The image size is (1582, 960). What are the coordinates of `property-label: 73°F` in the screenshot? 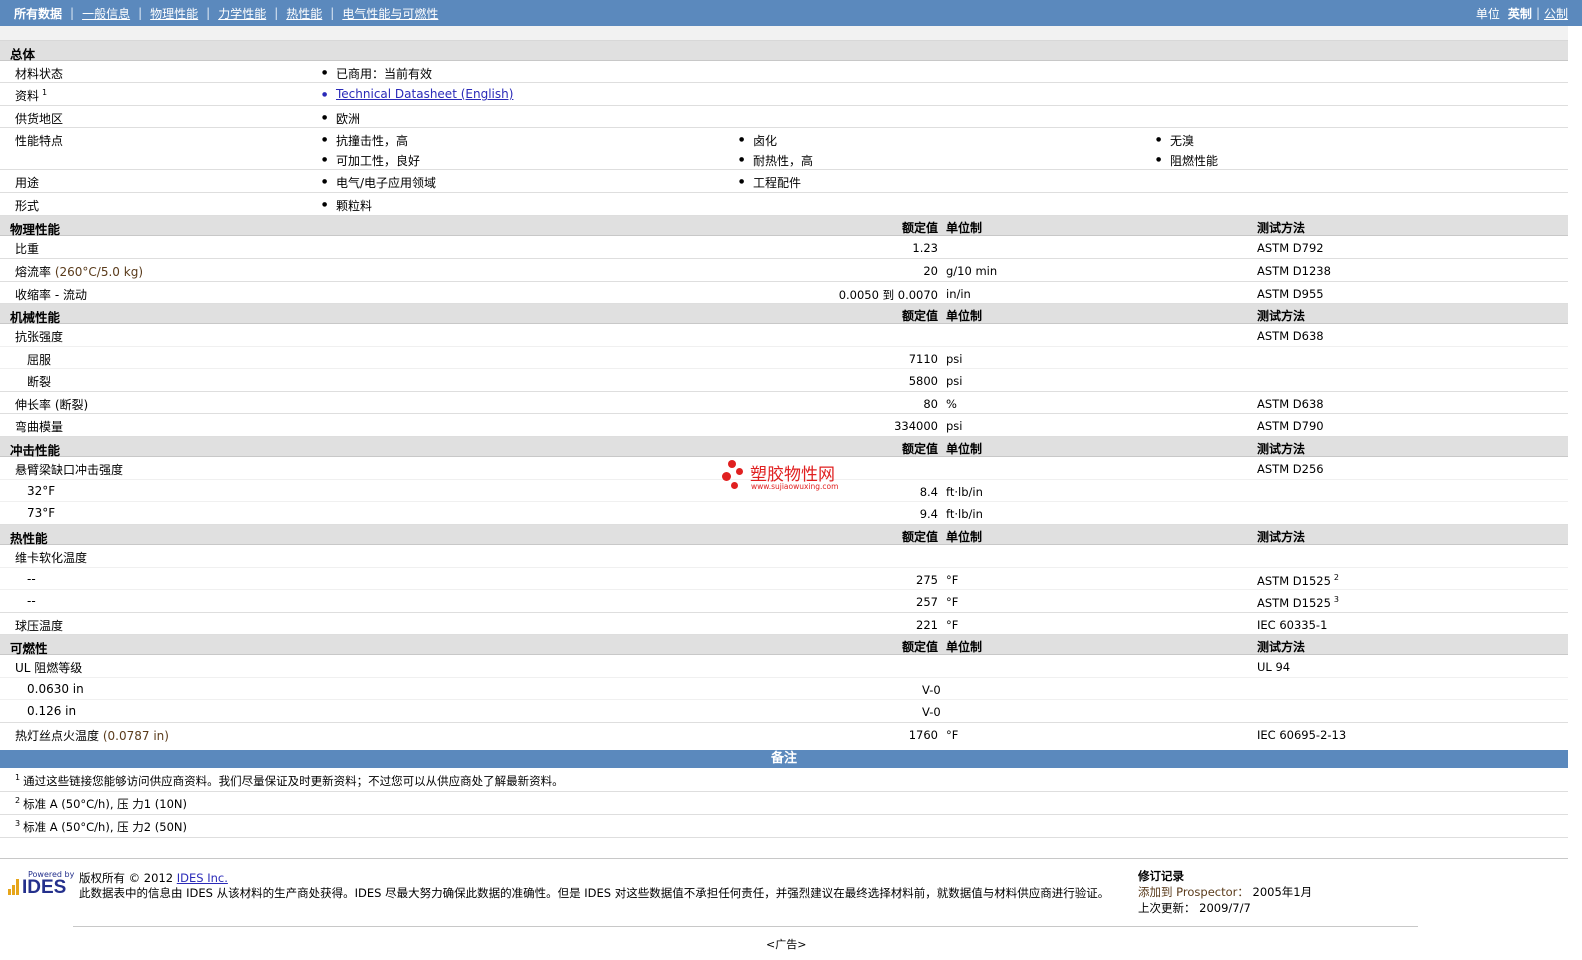 It's located at (41, 513).